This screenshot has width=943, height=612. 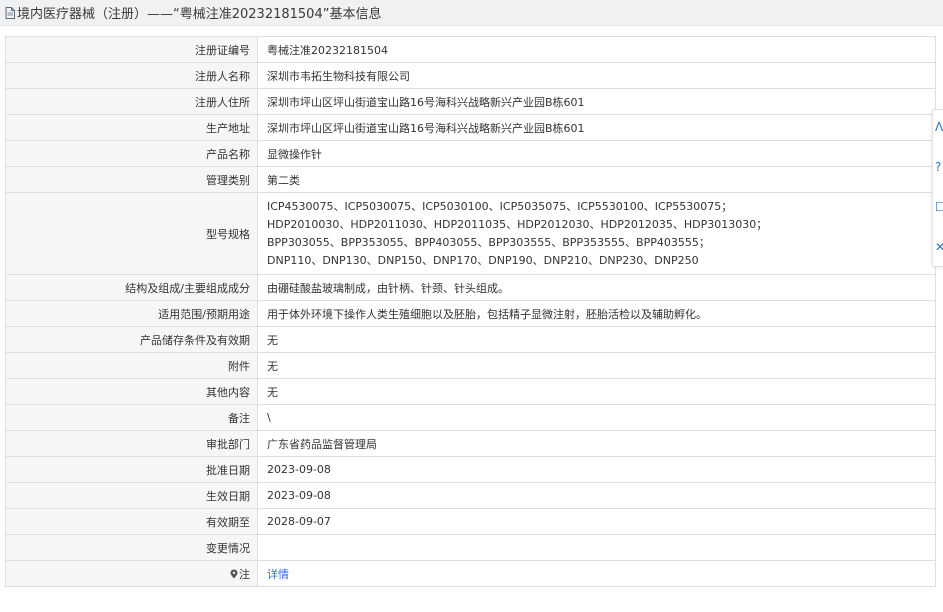 I want to click on table-row: 附件 无, so click(x=470, y=365).